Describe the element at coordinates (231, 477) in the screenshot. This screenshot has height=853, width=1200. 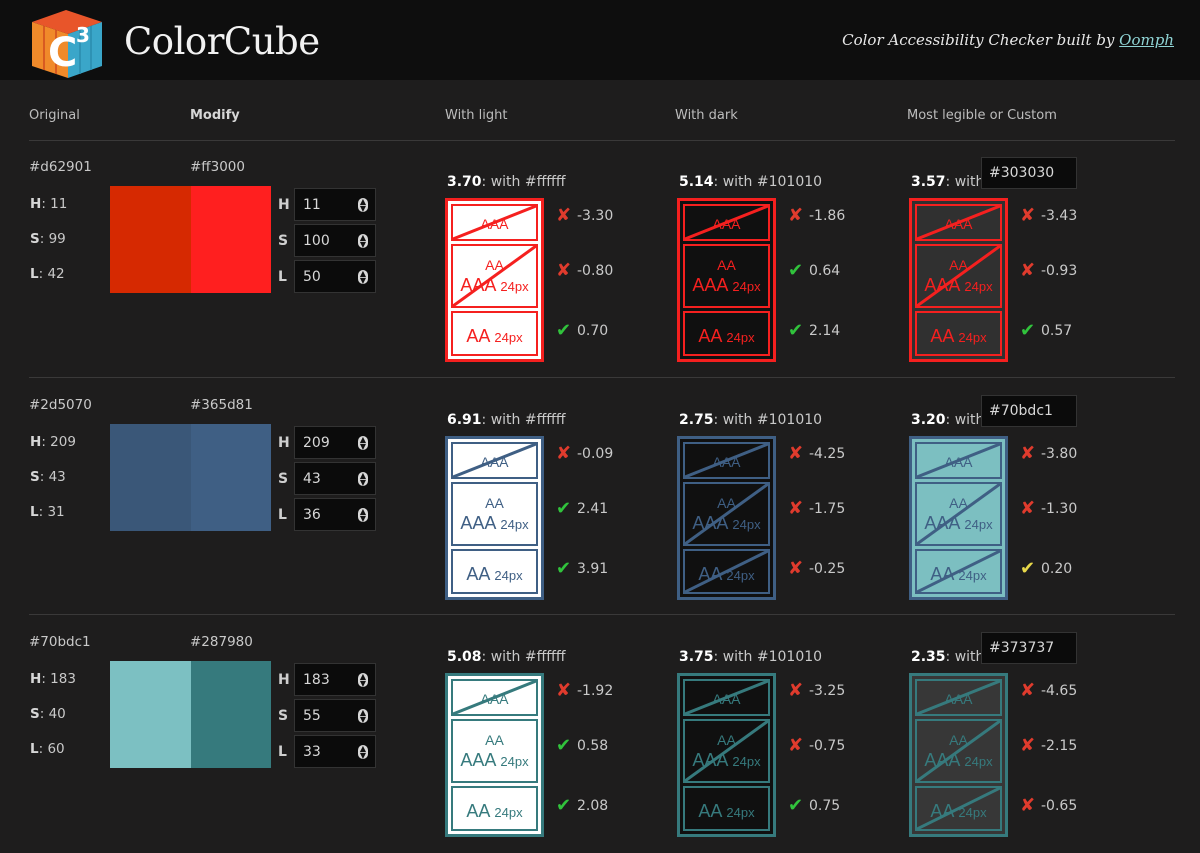
I see `modified-swatch` at that location.